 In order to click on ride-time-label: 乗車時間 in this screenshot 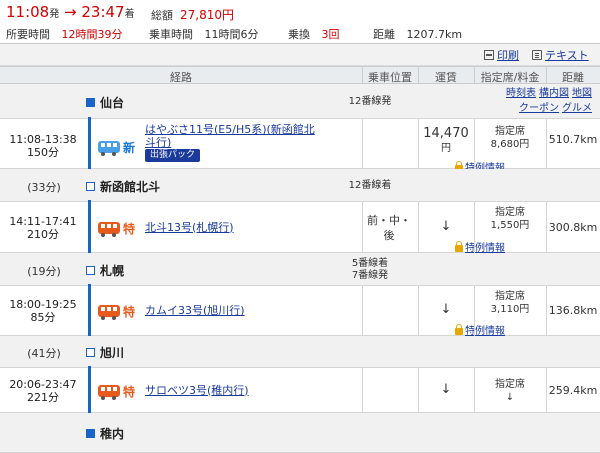, I will do `click(171, 34)`.